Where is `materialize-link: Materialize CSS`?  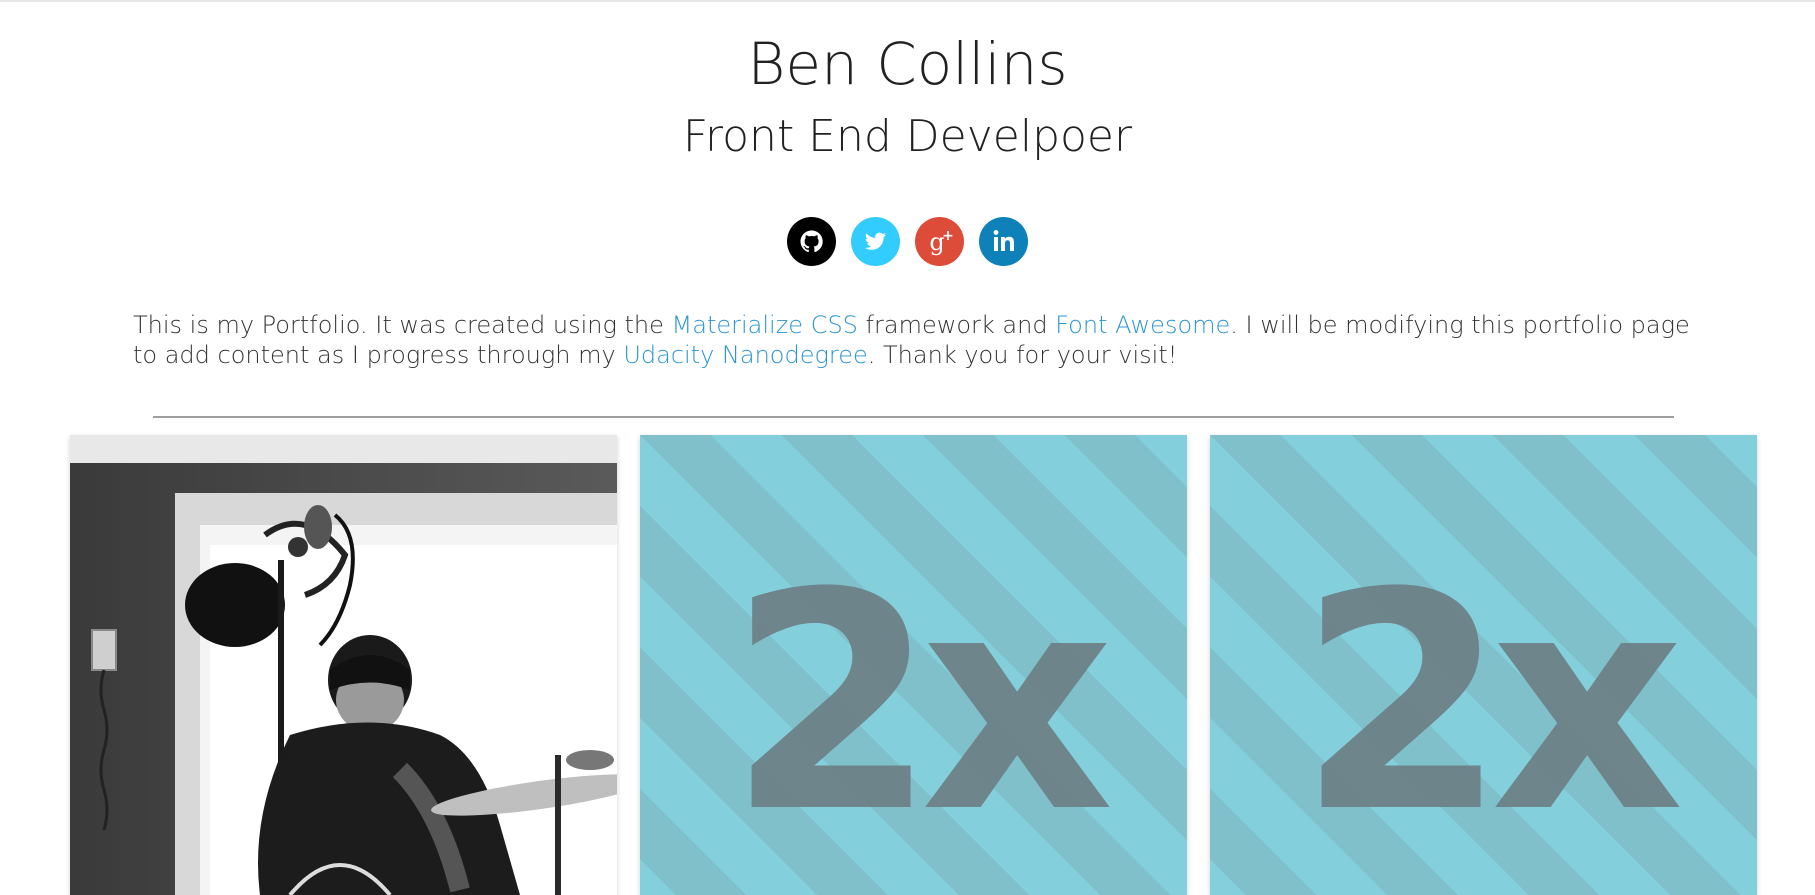
materialize-link: Materialize CSS is located at coordinates (765, 325).